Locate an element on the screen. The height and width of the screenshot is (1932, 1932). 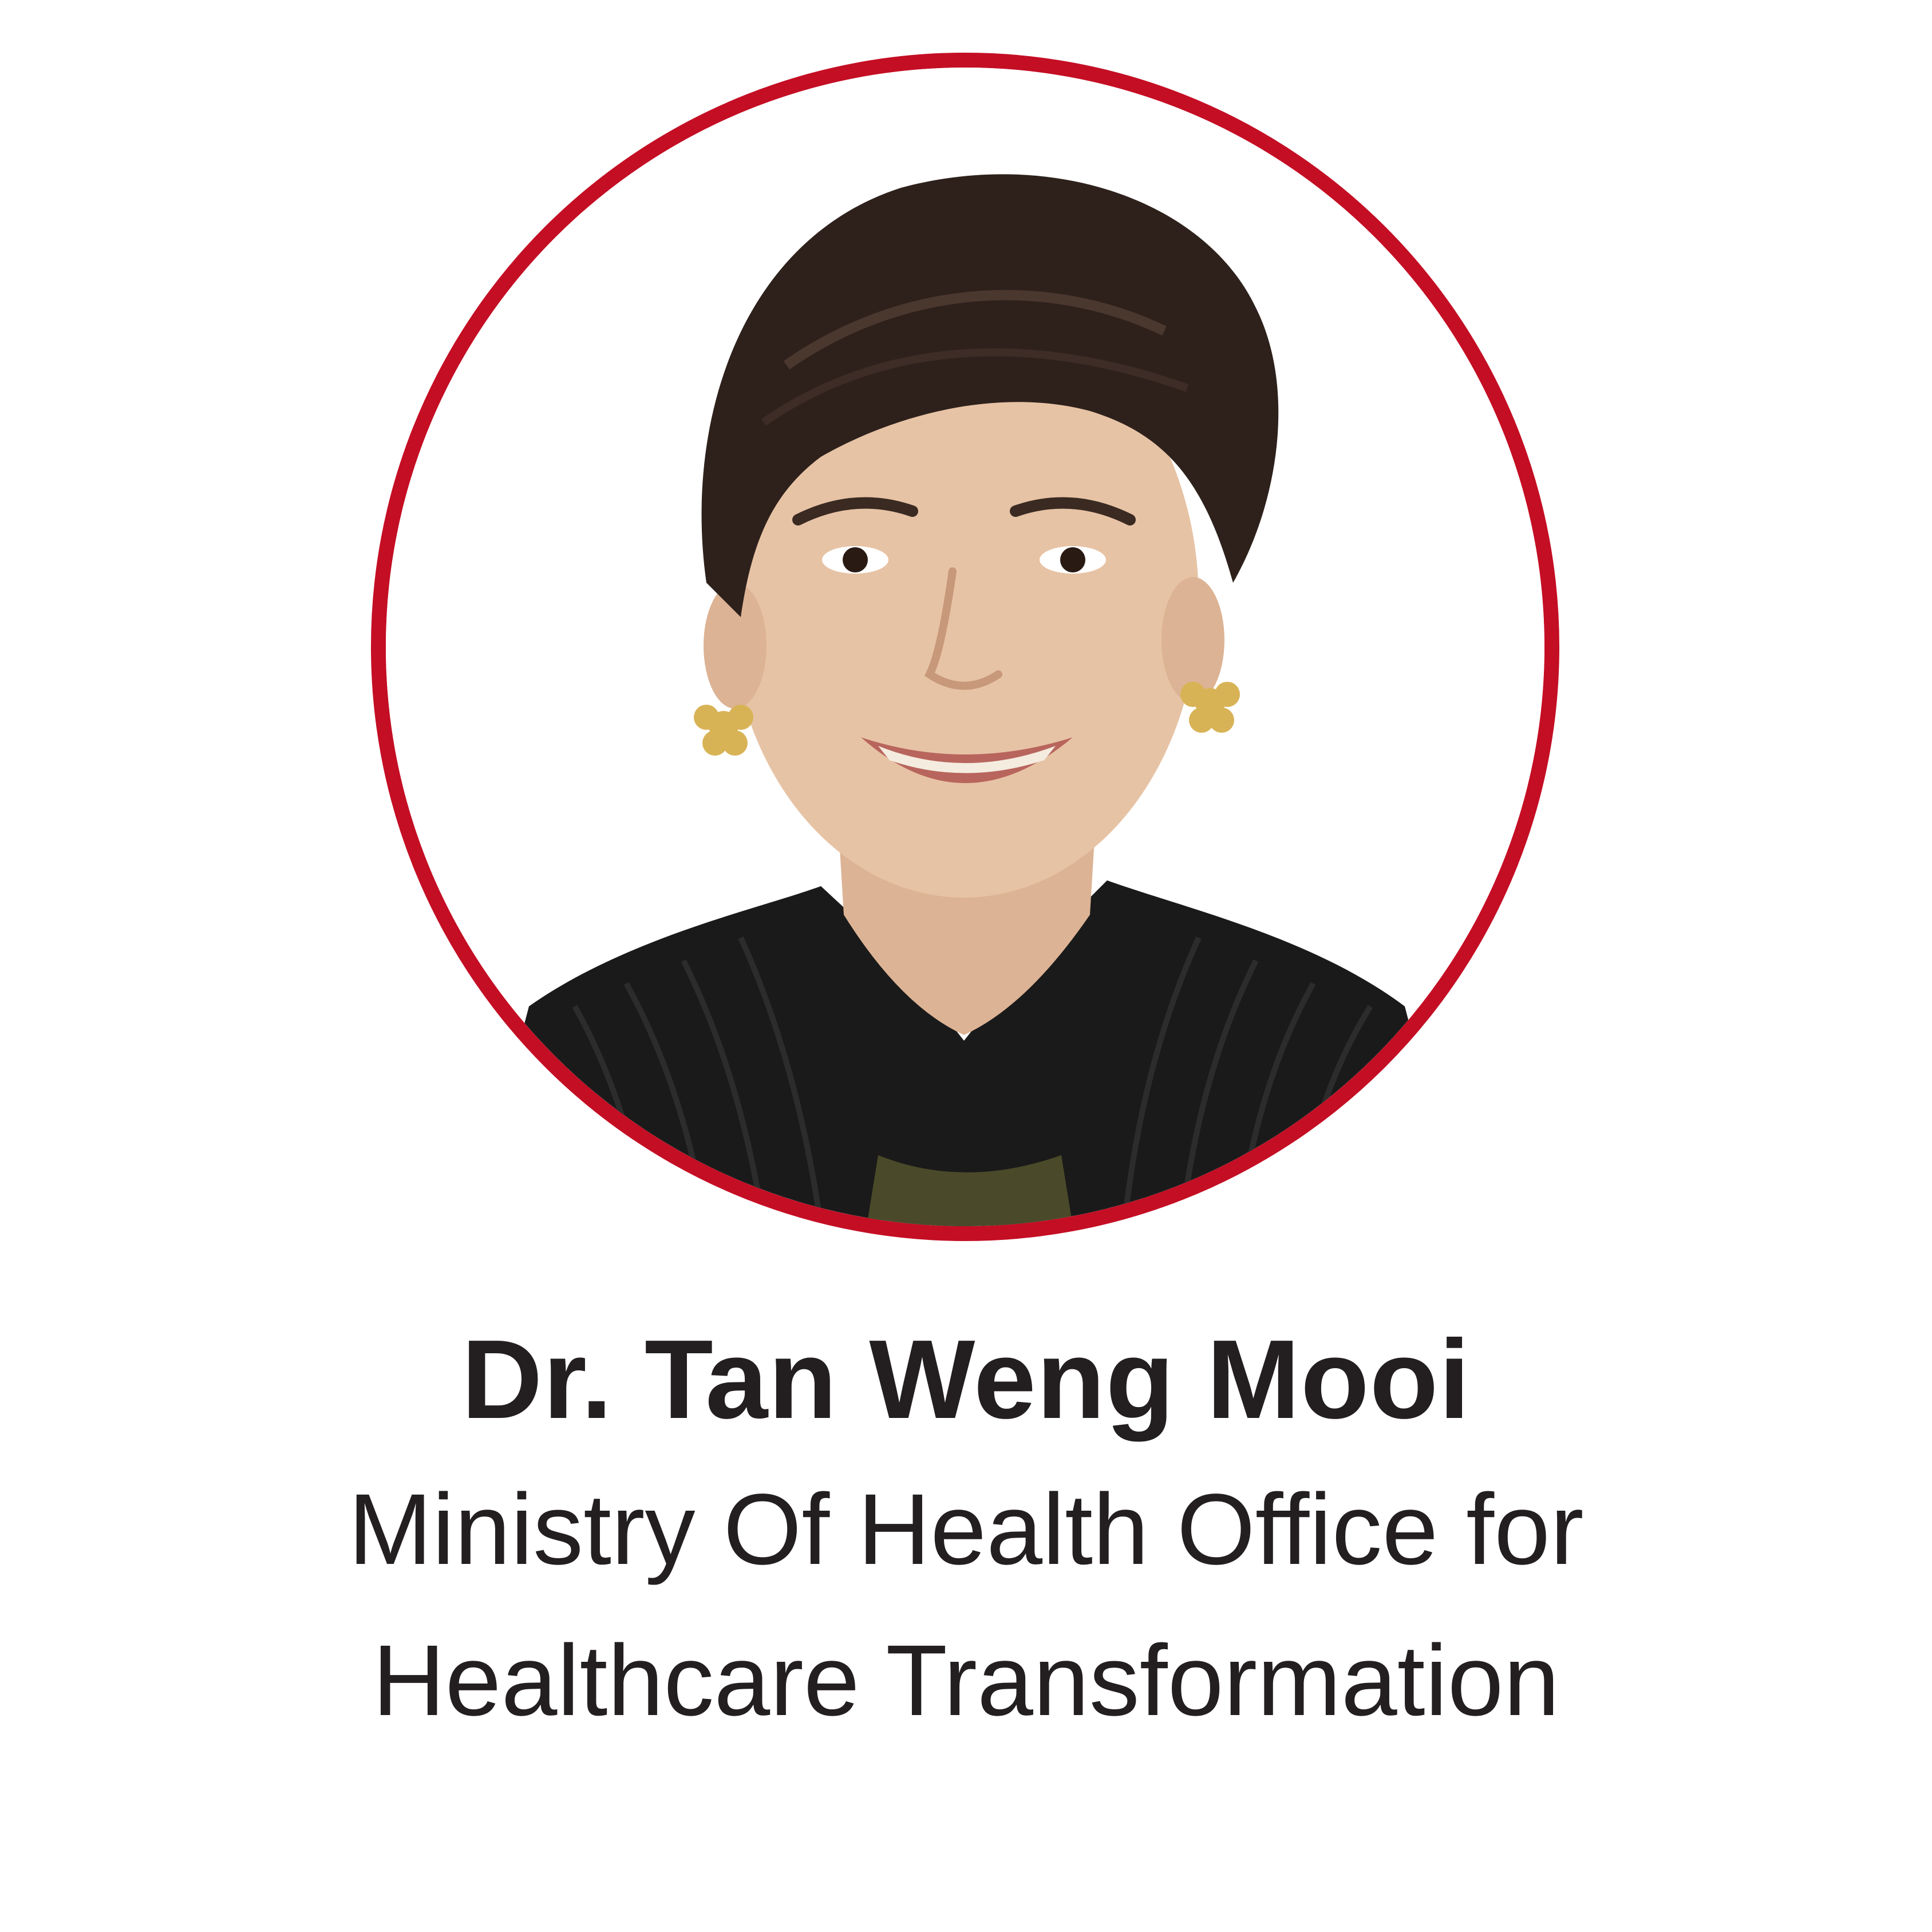
affiliation-line-1: Ministry Of Health Office for is located at coordinates (966, 1529).